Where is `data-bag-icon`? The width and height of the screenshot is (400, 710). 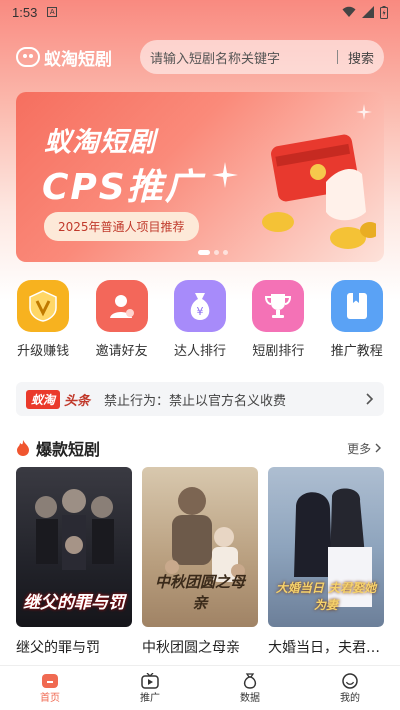
data-bag-icon is located at coordinates (250, 680).